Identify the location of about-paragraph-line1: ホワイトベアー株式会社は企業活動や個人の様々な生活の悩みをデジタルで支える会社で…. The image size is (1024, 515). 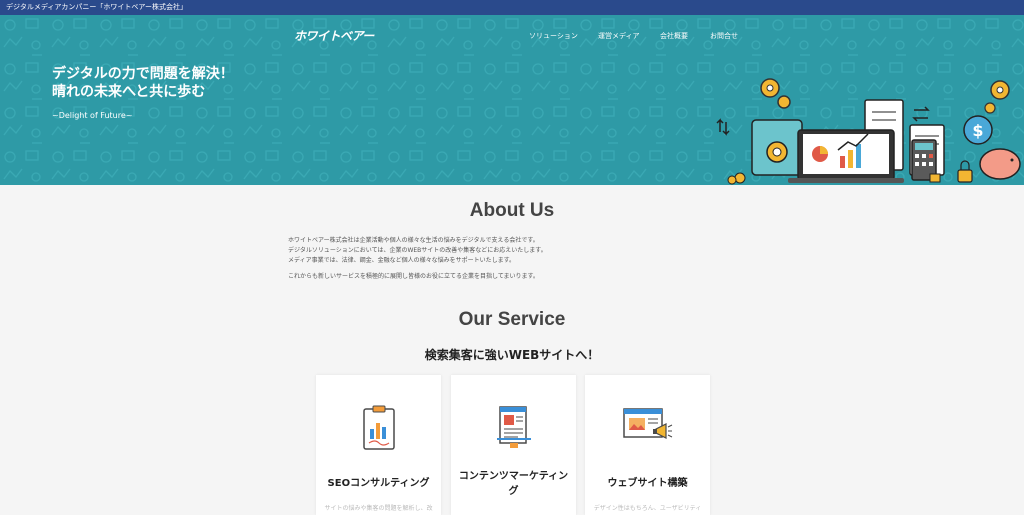
(413, 240).